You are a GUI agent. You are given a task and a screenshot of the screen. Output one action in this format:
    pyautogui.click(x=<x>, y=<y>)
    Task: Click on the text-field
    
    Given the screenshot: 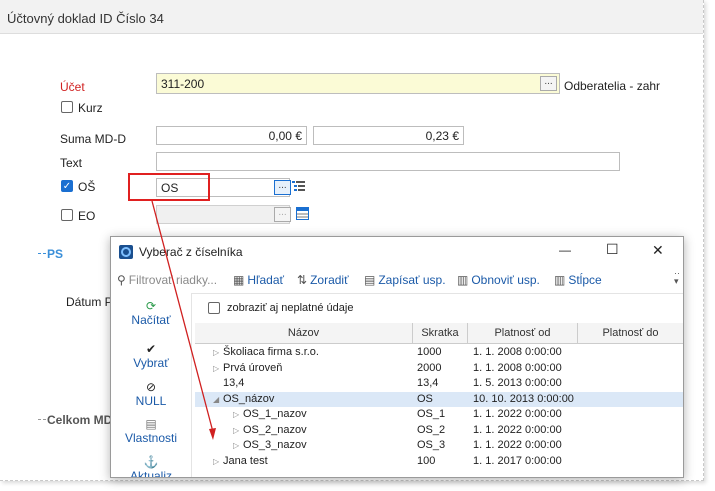 What is the action you would take?
    pyautogui.click(x=388, y=161)
    